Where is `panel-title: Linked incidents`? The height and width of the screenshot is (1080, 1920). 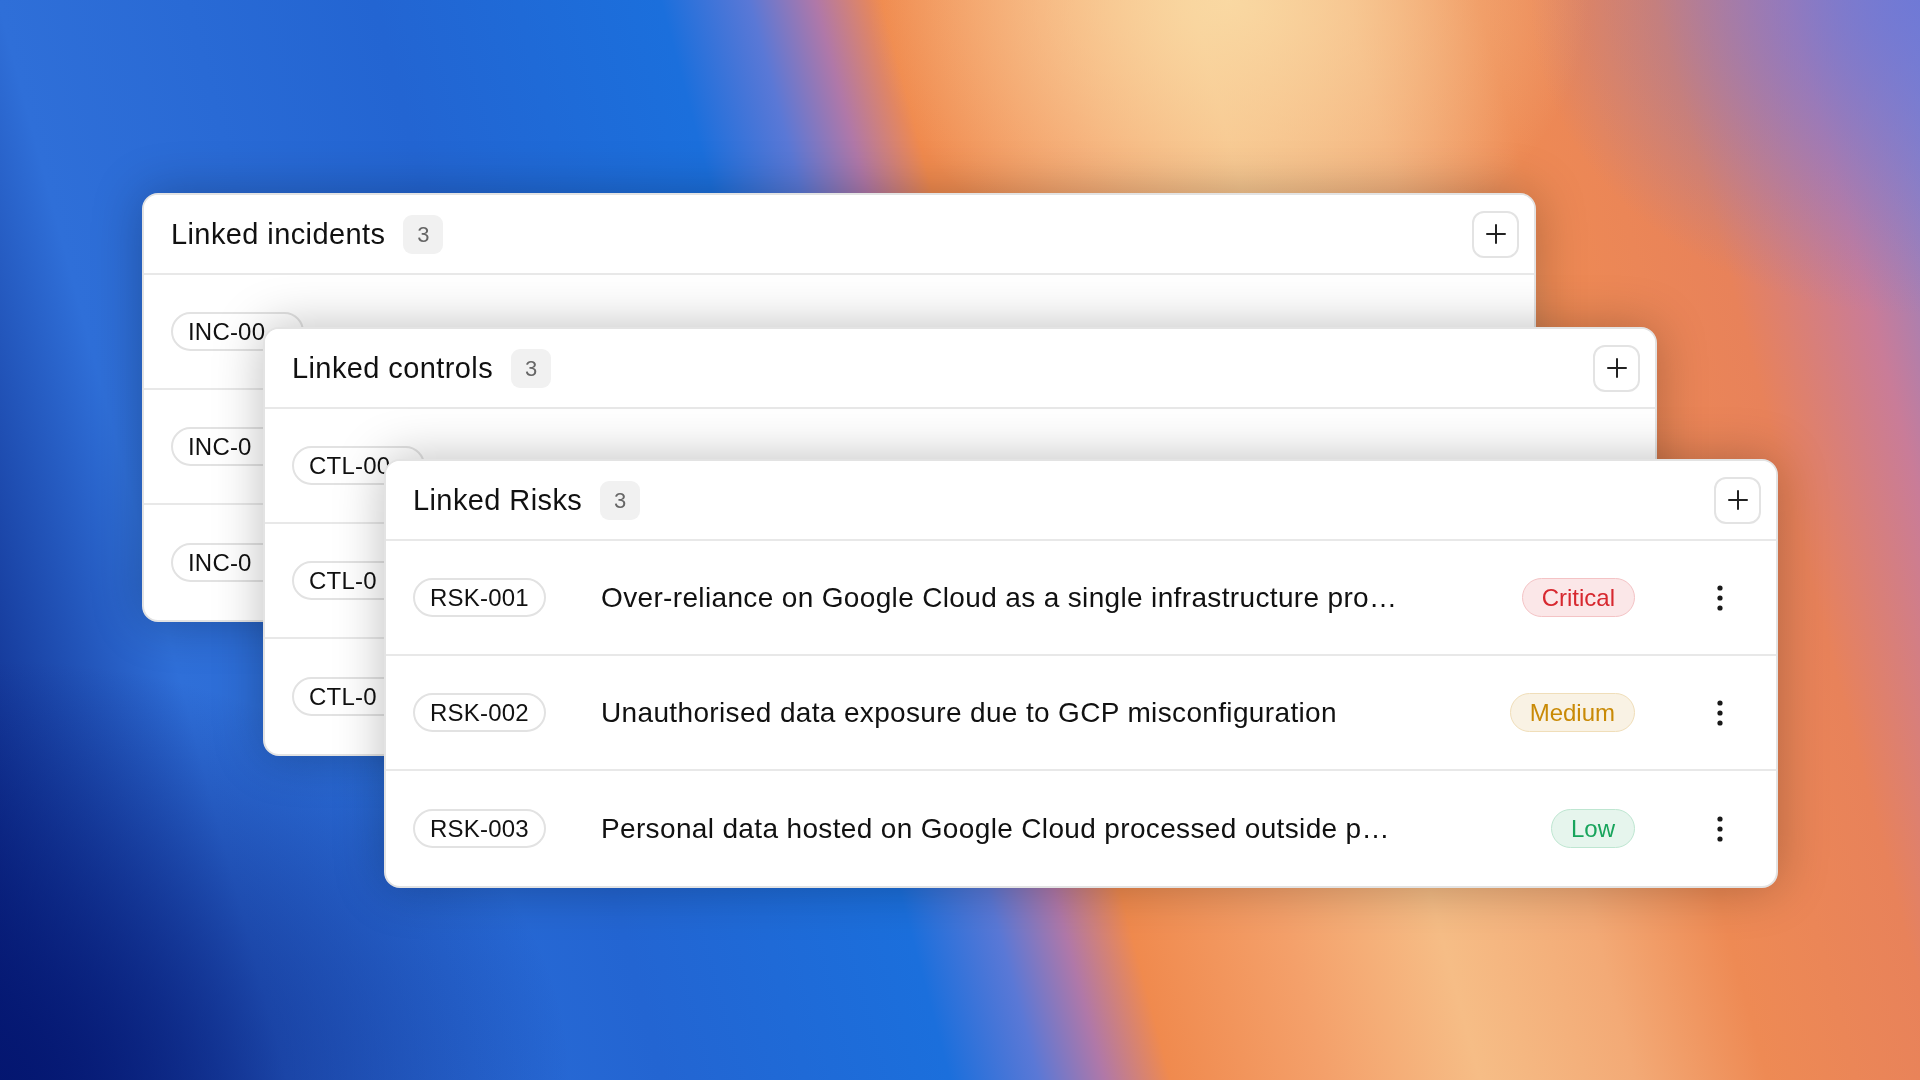
panel-title: Linked incidents is located at coordinates (278, 234).